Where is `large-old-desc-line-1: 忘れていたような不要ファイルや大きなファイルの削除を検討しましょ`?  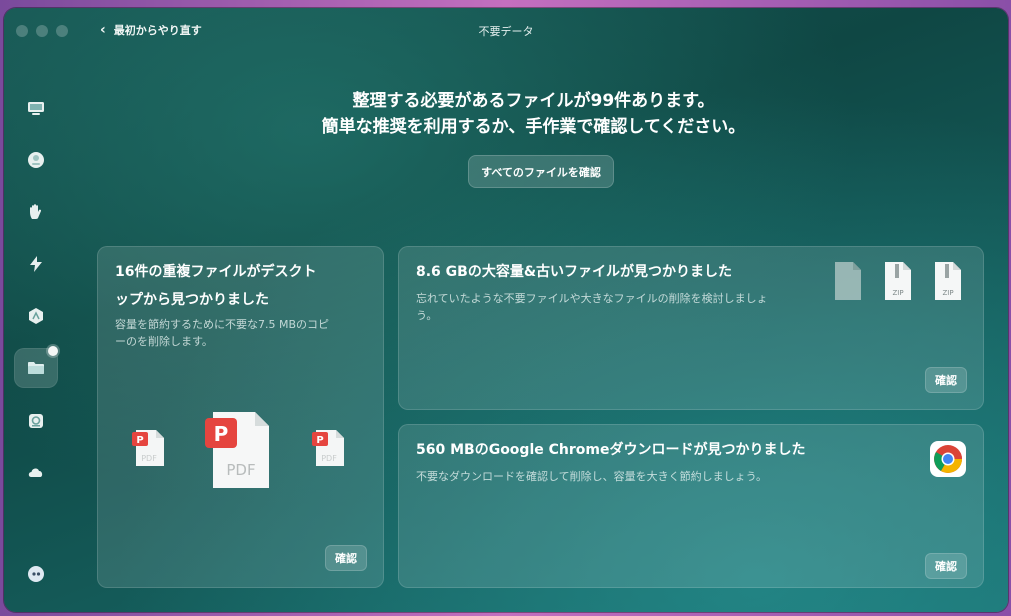 large-old-desc-line-1: 忘れていたような不要ファイルや大きなファイルの削除を検討しましょ is located at coordinates (592, 298).